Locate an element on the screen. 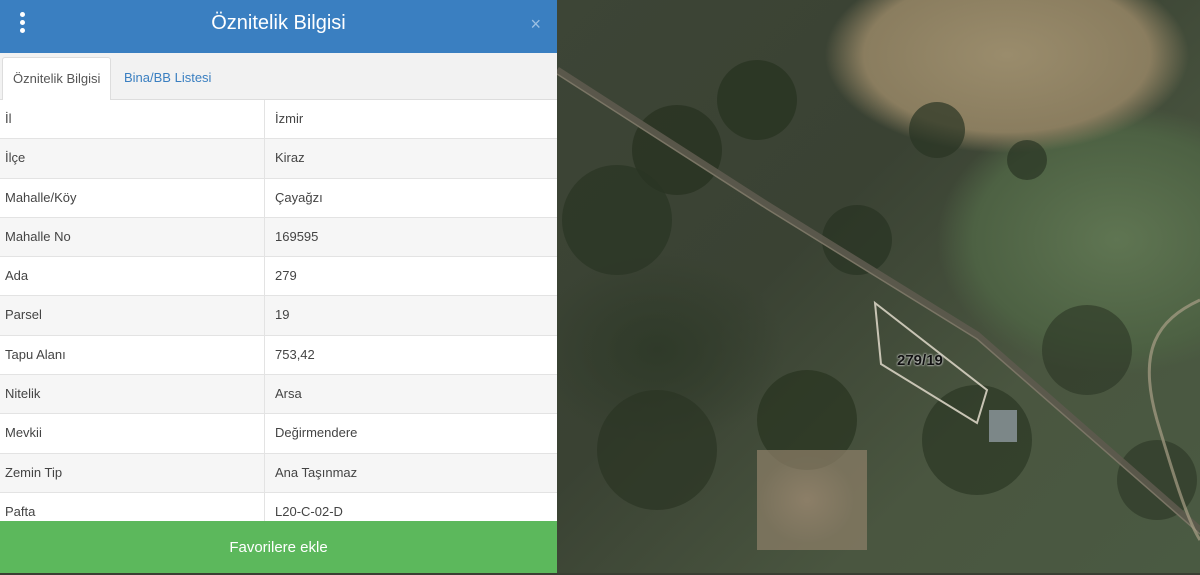 The width and height of the screenshot is (1200, 575). table-row: Ada 279 is located at coordinates (278, 277).